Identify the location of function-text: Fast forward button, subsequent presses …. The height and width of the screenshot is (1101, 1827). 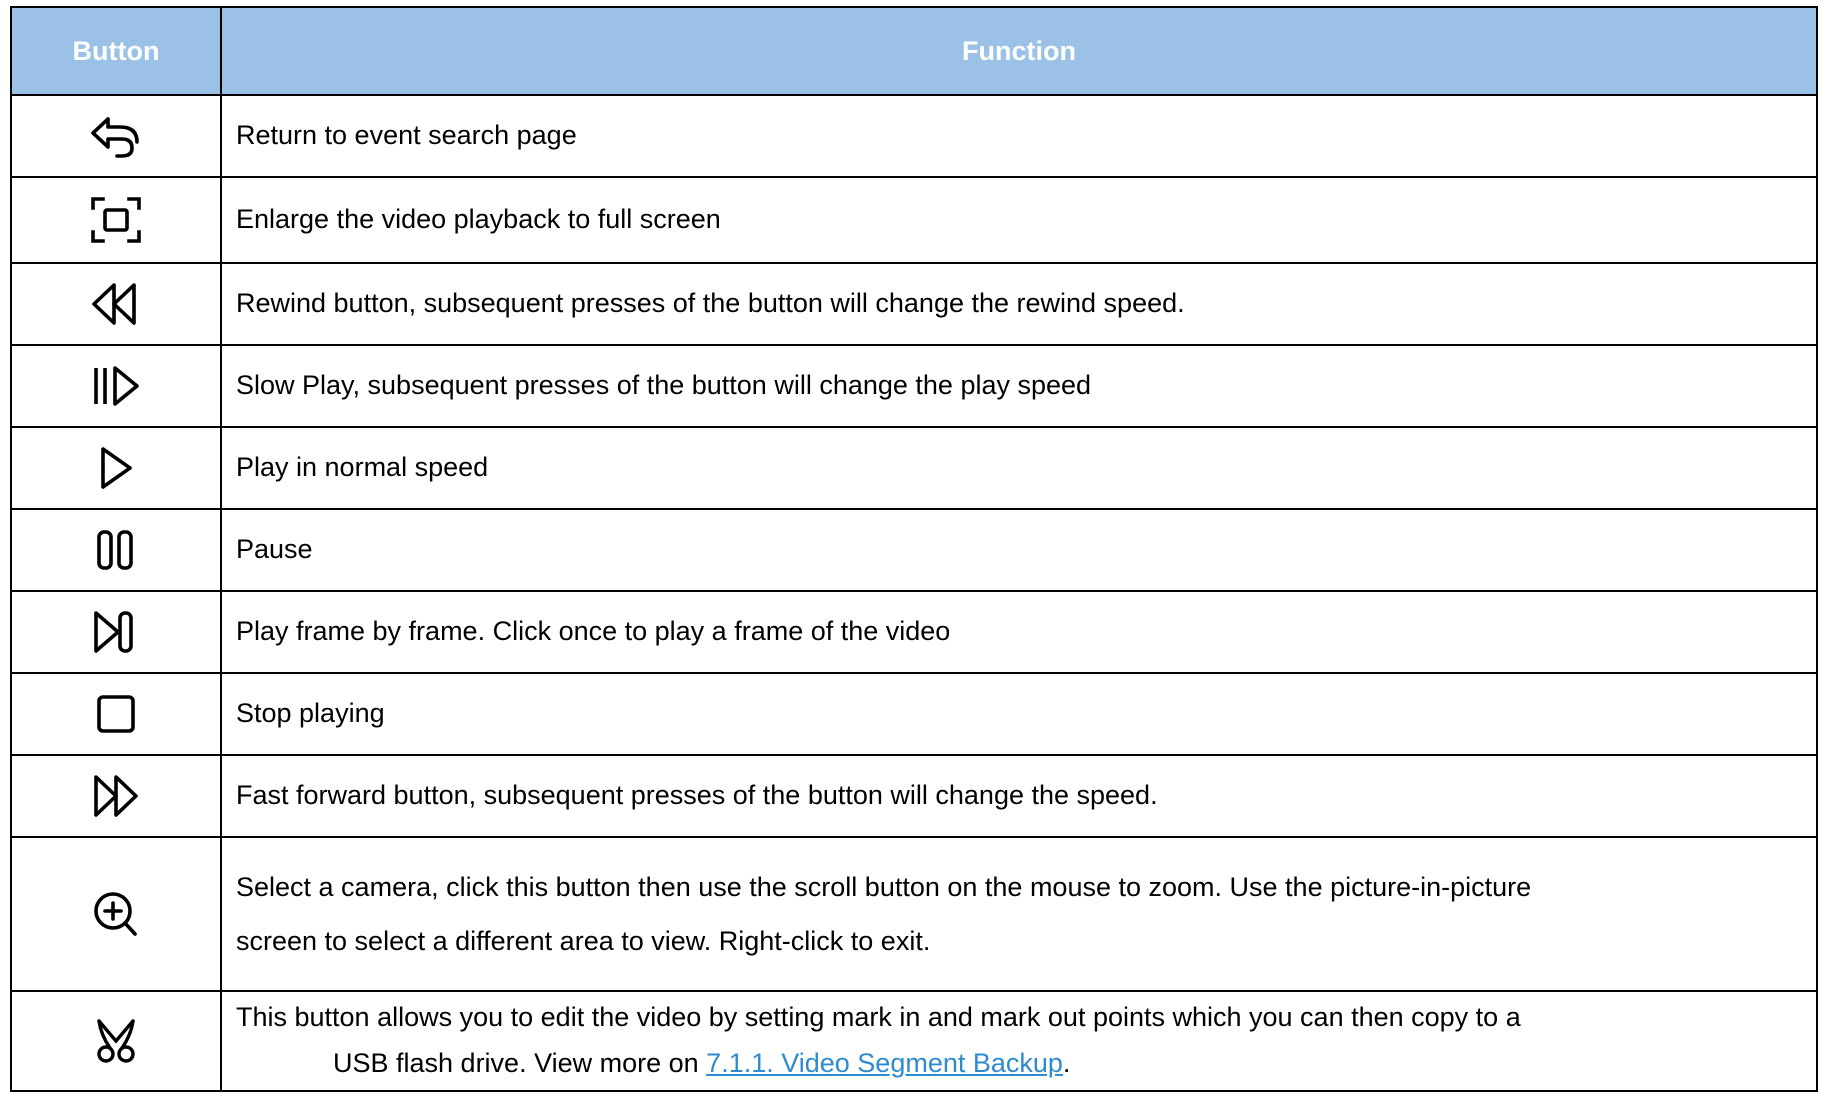
(1019, 796).